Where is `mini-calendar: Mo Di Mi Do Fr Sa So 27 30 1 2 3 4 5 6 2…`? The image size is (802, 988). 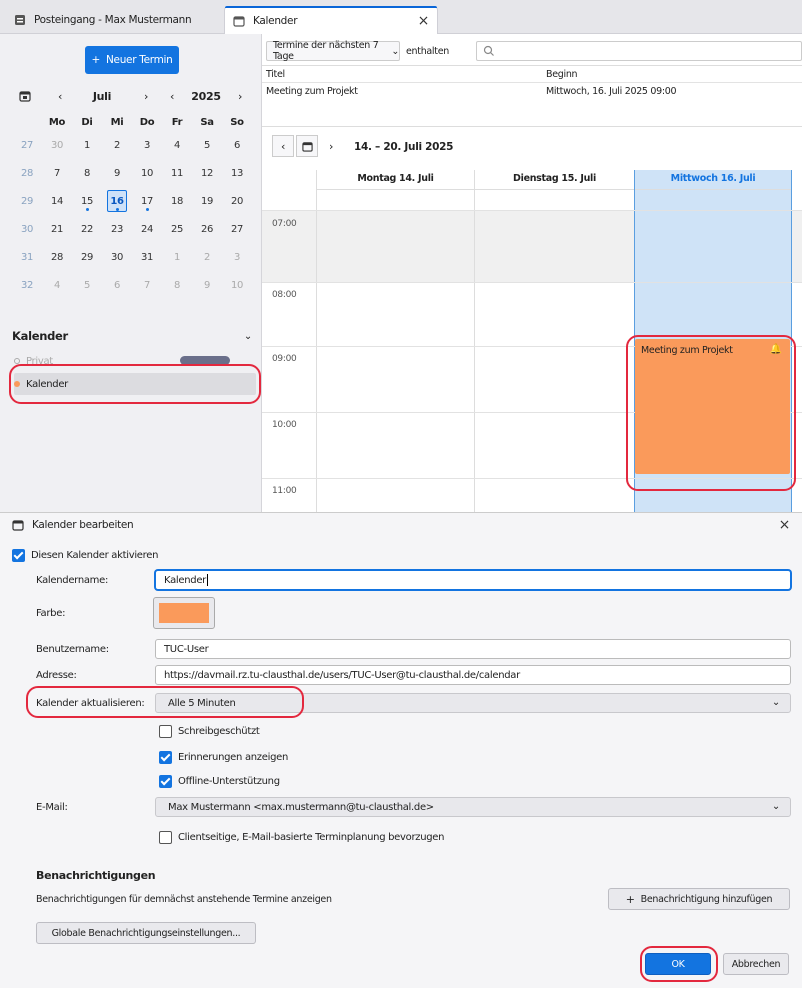 mini-calendar: Mo Di Mi Do Fr Sa So 27 30 1 2 3 4 5 6 2… is located at coordinates (132, 206).